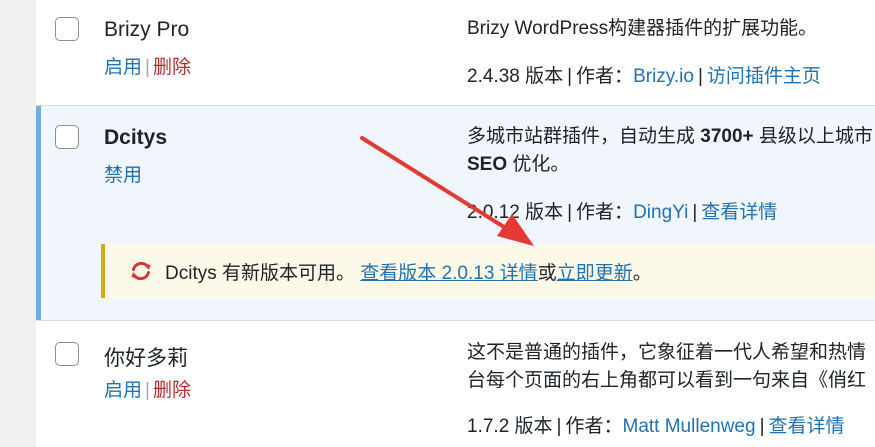 The image size is (875, 447). Describe the element at coordinates (141, 271) in the screenshot. I see `update-icon` at that location.